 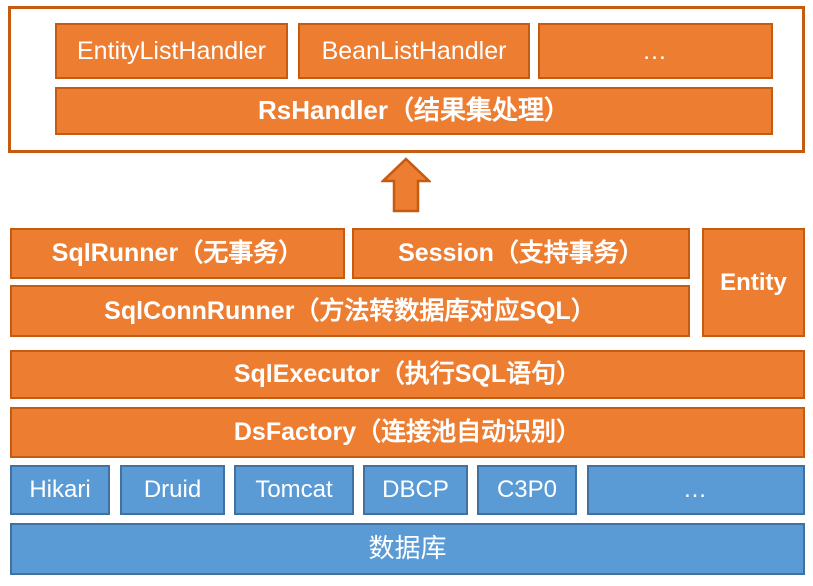 I want to click on sql-runner-label: SqlRunner（无事务）, so click(x=177, y=253).